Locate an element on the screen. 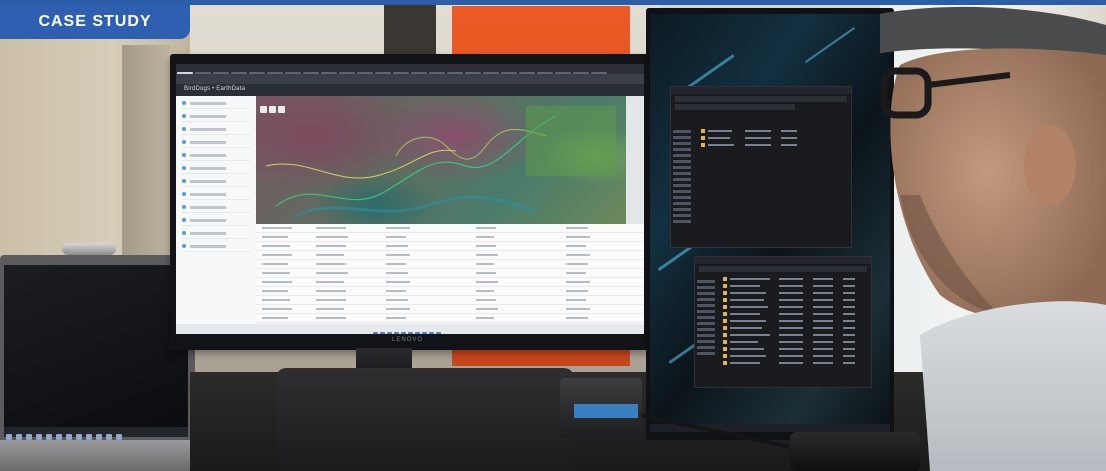 This screenshot has width=1106, height=471. map-side-panel is located at coordinates (635, 160).